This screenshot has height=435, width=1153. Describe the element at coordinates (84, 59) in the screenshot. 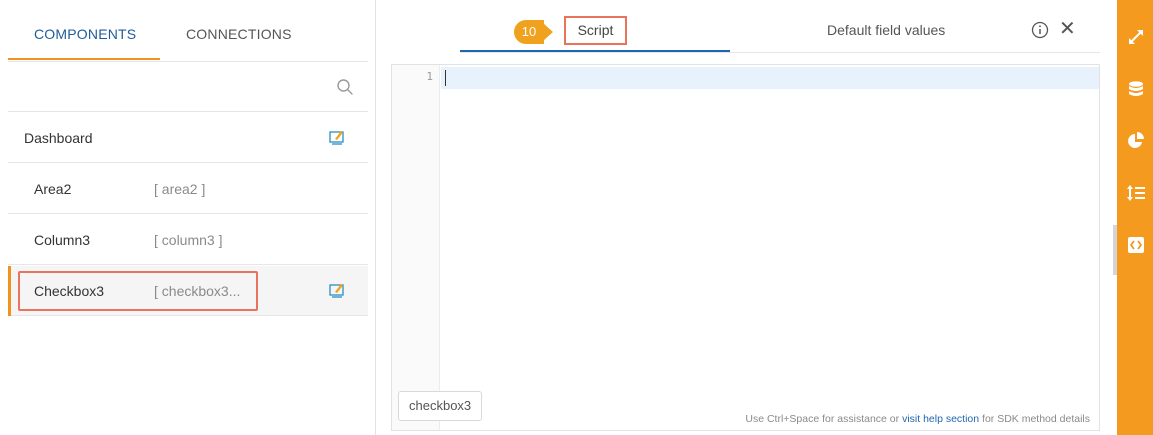

I see `active-tab-indicator` at that location.